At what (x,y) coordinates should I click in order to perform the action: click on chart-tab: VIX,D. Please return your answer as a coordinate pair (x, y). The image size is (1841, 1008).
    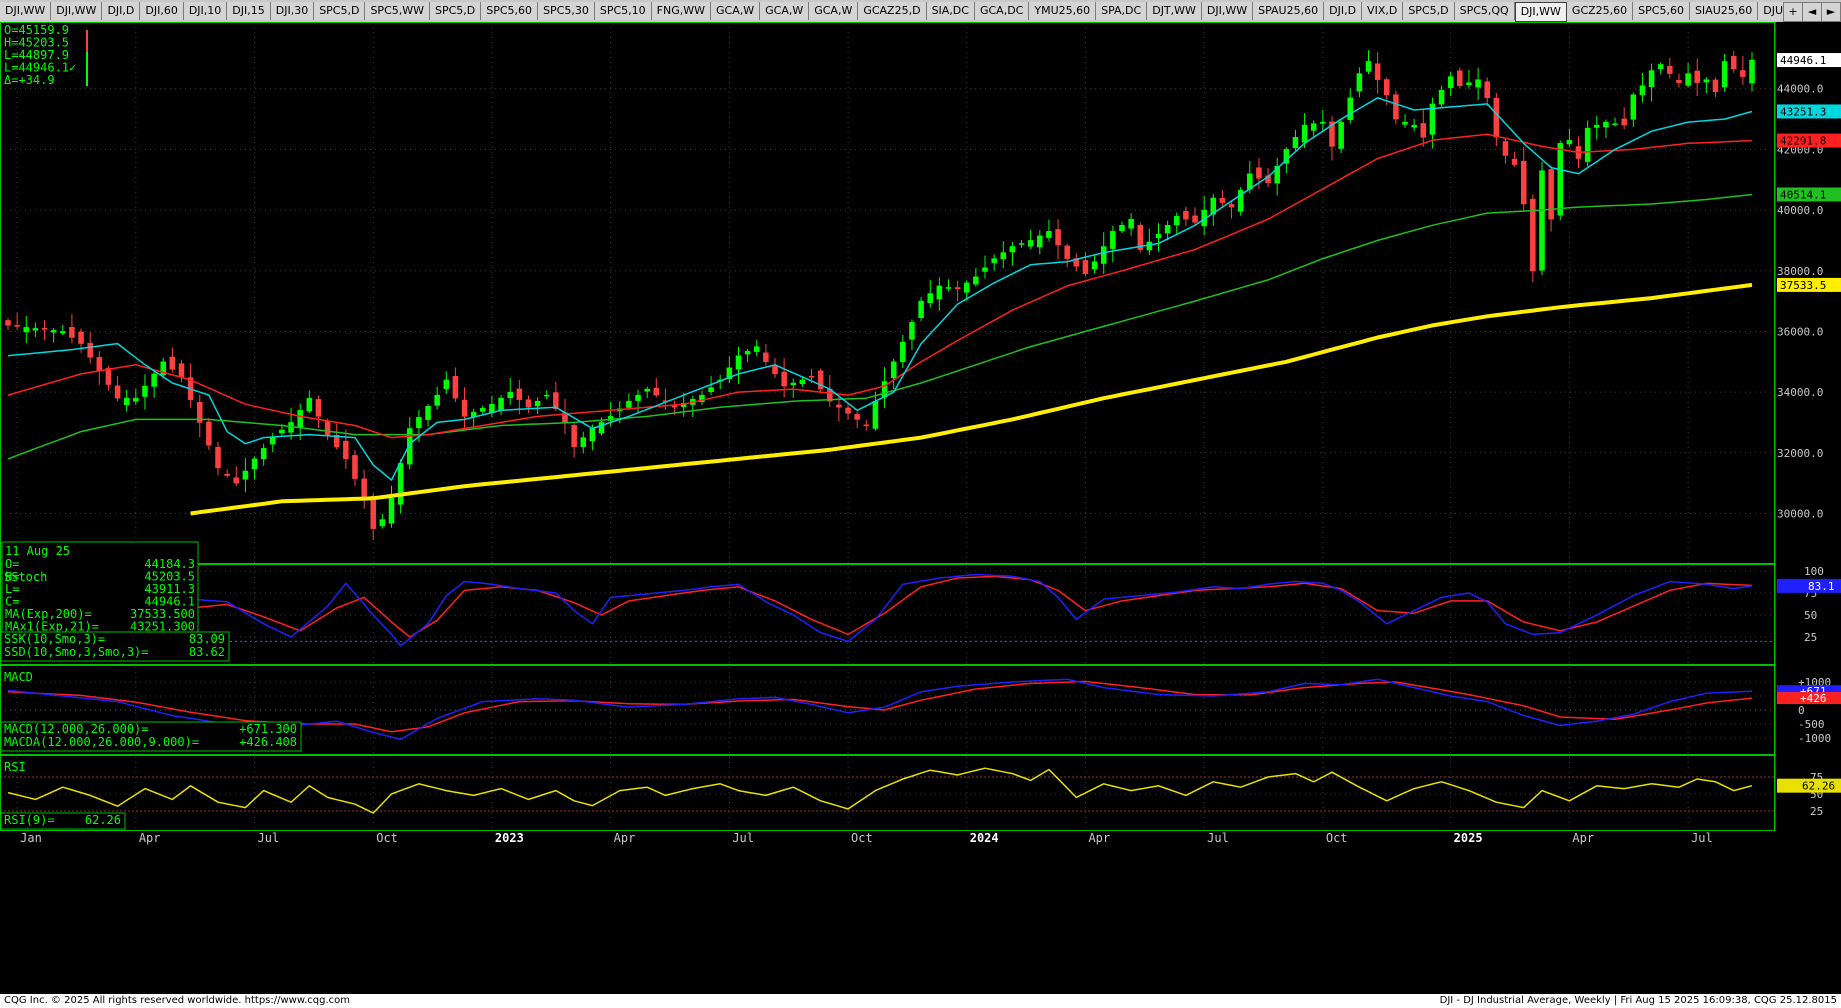
    Looking at the image, I should click on (1383, 11).